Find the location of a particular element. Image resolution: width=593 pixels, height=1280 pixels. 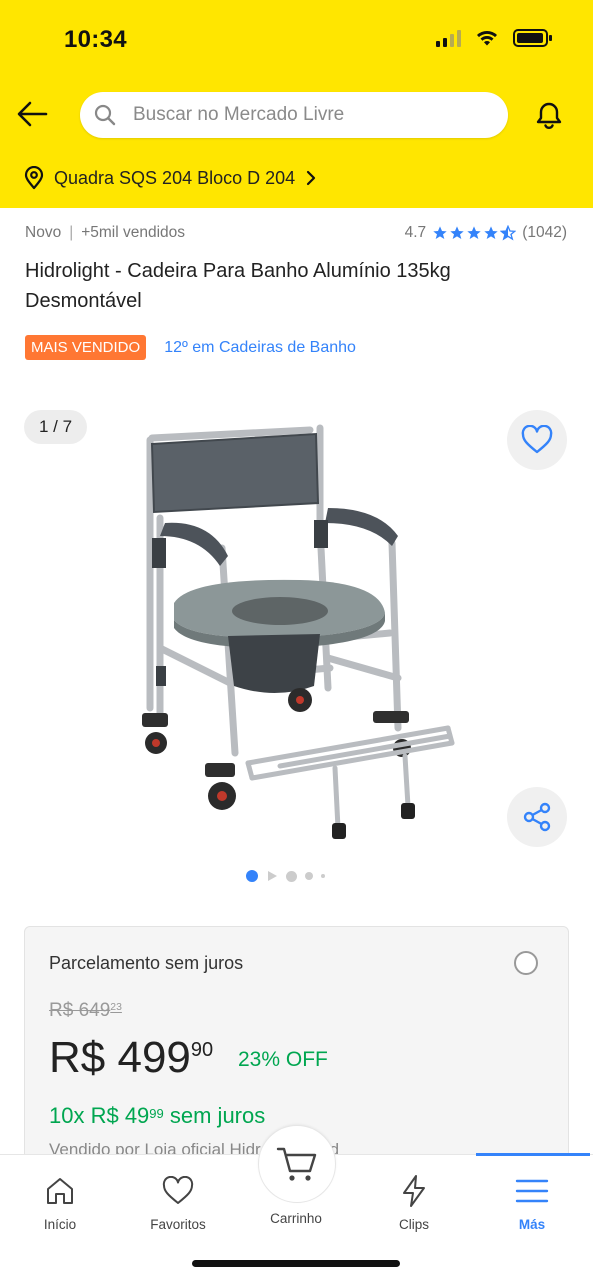

video-play-indicator-icon is located at coordinates (272, 876).